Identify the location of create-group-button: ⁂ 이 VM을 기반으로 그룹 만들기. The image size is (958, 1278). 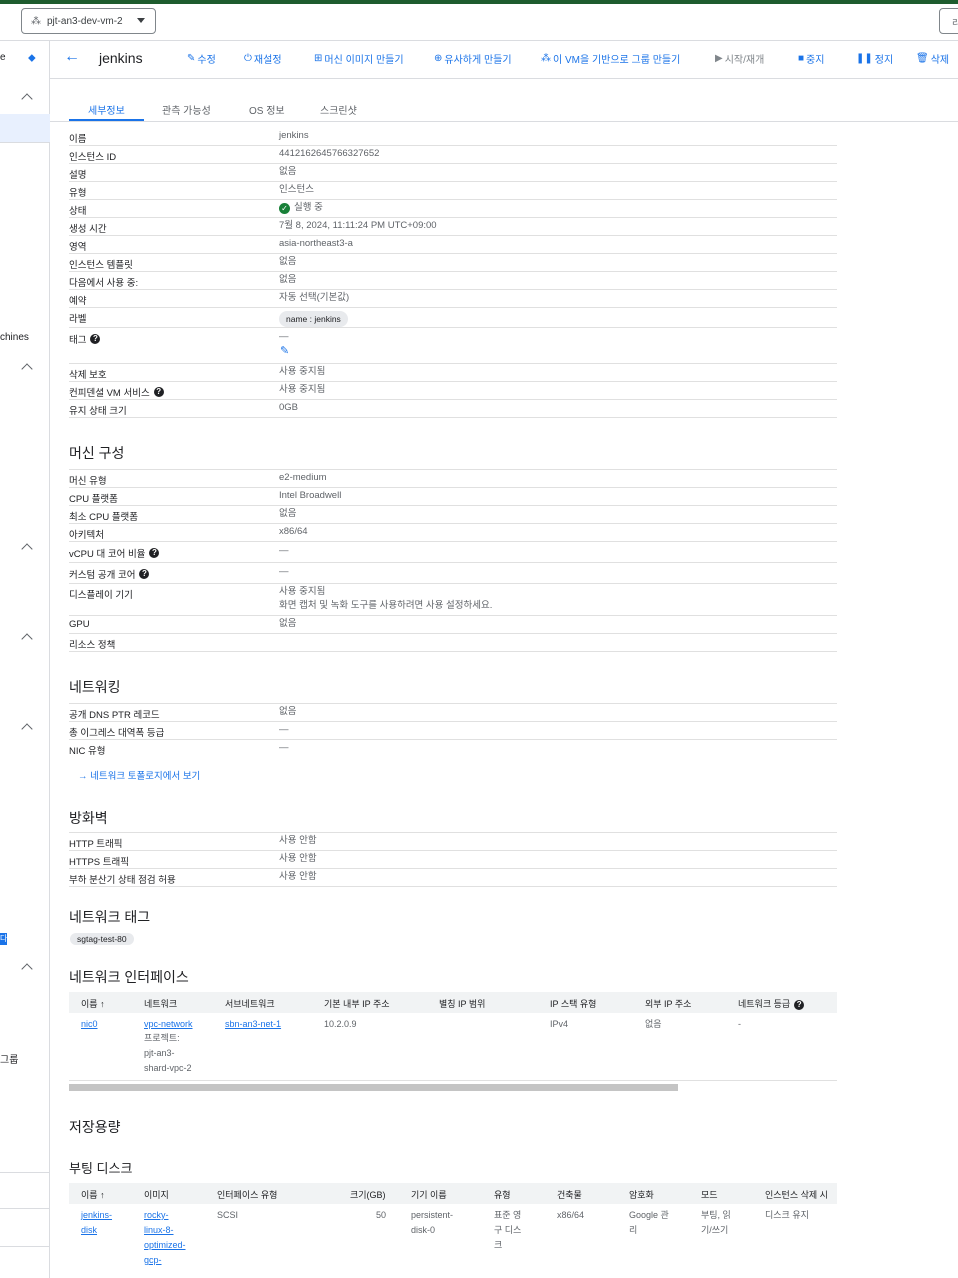
(610, 58).